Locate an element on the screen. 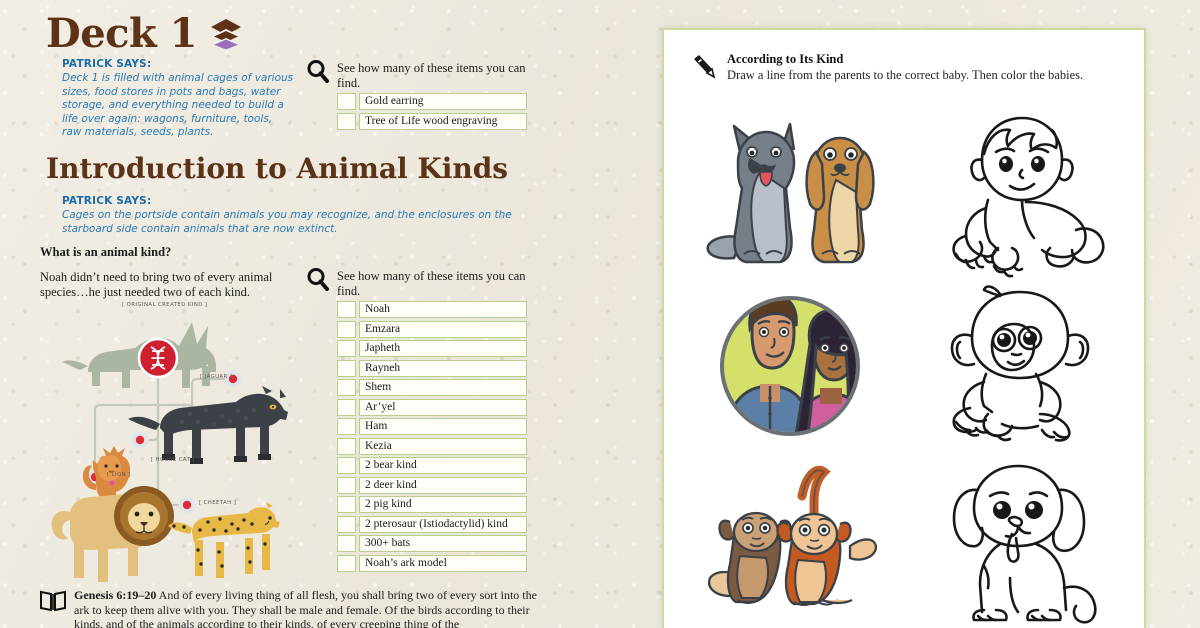 The image size is (1200, 628). list-item: Shem is located at coordinates (432, 387).